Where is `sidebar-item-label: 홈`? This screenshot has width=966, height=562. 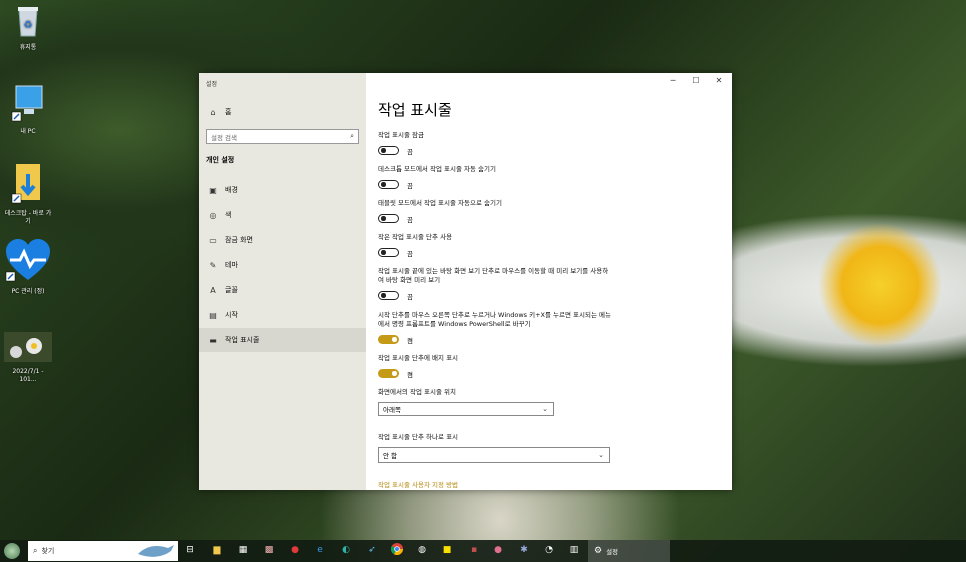 sidebar-item-label: 홈 is located at coordinates (228, 112).